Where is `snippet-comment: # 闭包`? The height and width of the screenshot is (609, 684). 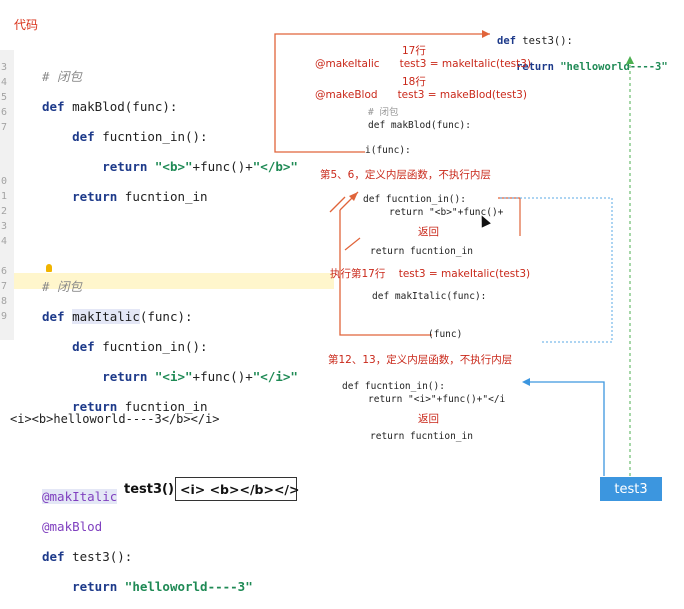
snippet-comment: # 闭包 is located at coordinates (383, 112).